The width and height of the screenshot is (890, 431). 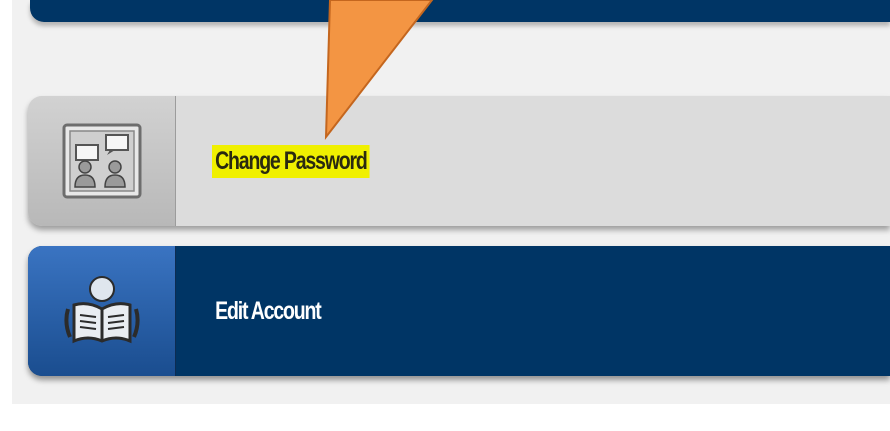 I want to click on edit-account-icon-box, so click(x=102, y=311).